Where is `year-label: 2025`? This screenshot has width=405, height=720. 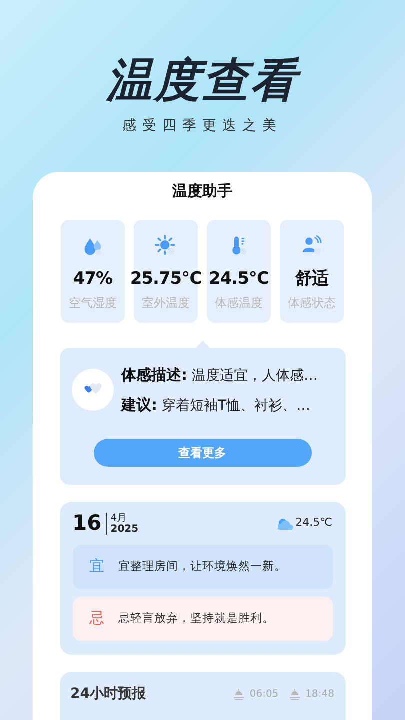
year-label: 2025 is located at coordinates (124, 529).